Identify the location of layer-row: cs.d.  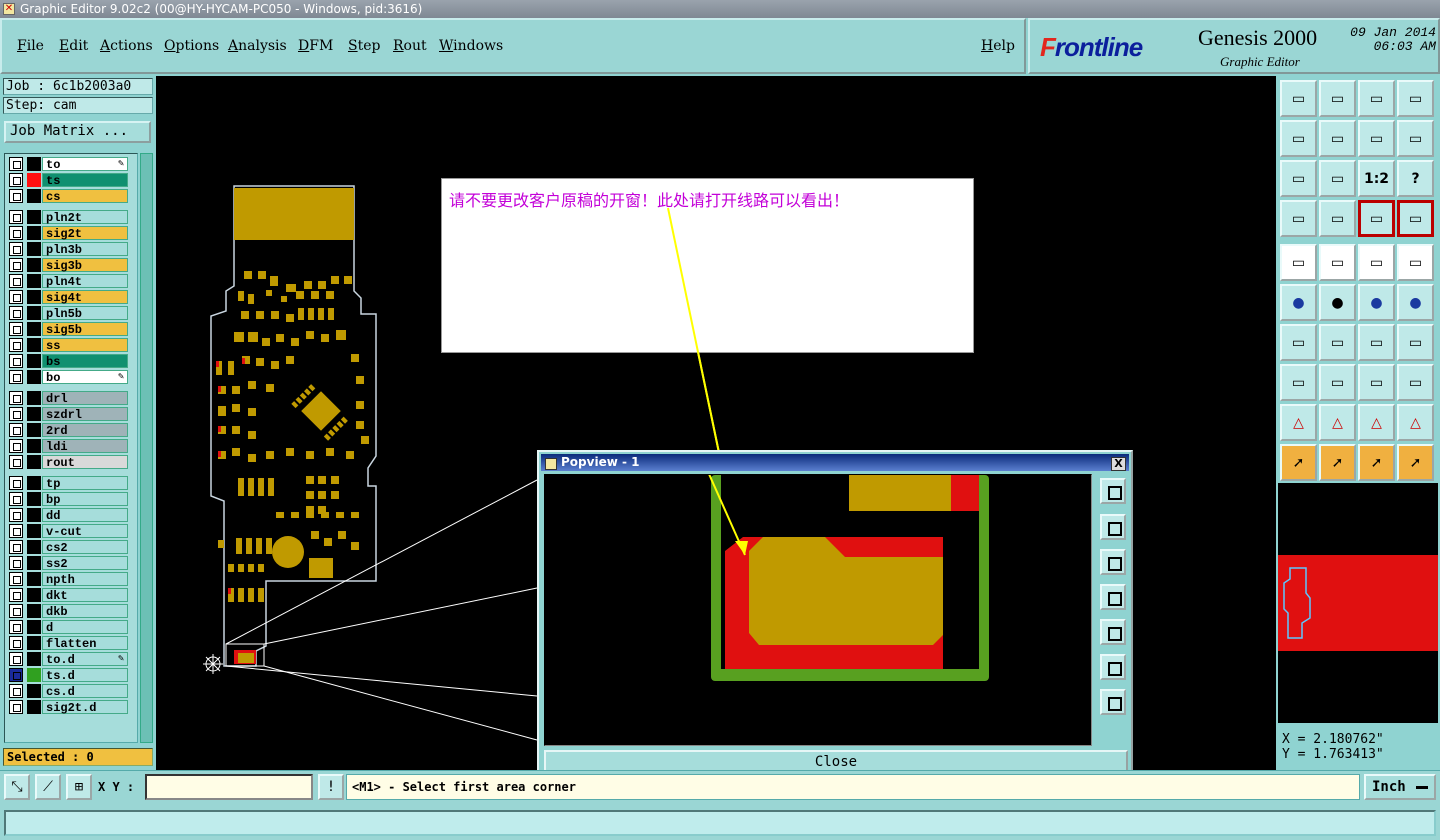
(68, 691).